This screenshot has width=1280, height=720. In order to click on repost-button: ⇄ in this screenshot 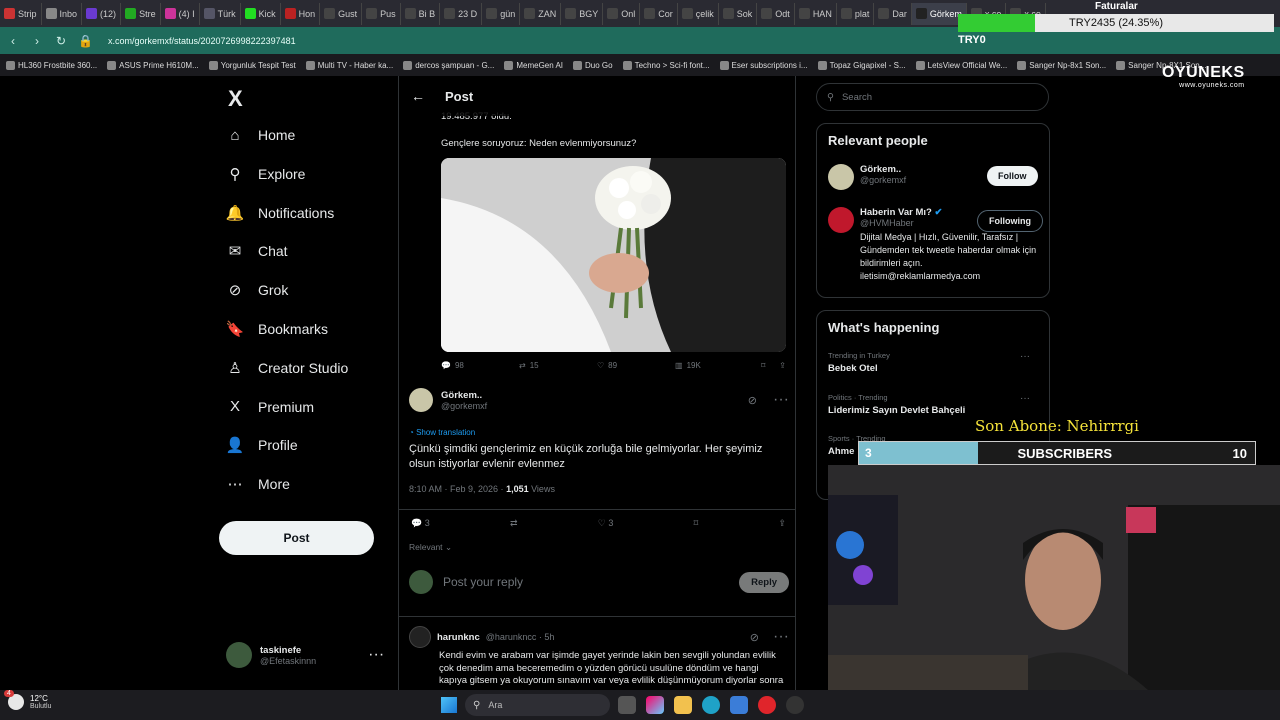, I will do `click(514, 523)`.